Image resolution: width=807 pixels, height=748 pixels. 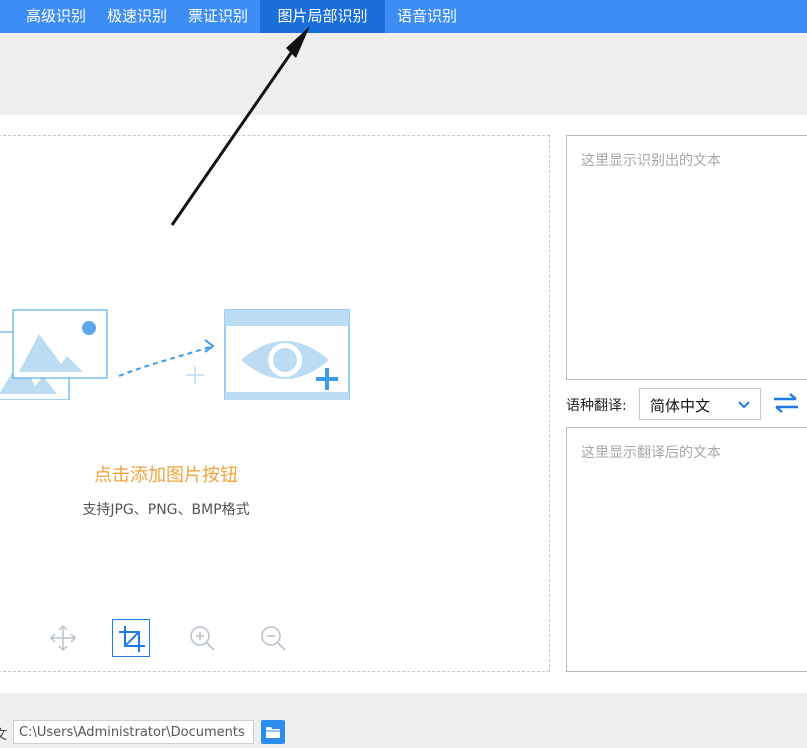 I want to click on language-select: 简体中文, so click(x=700, y=404).